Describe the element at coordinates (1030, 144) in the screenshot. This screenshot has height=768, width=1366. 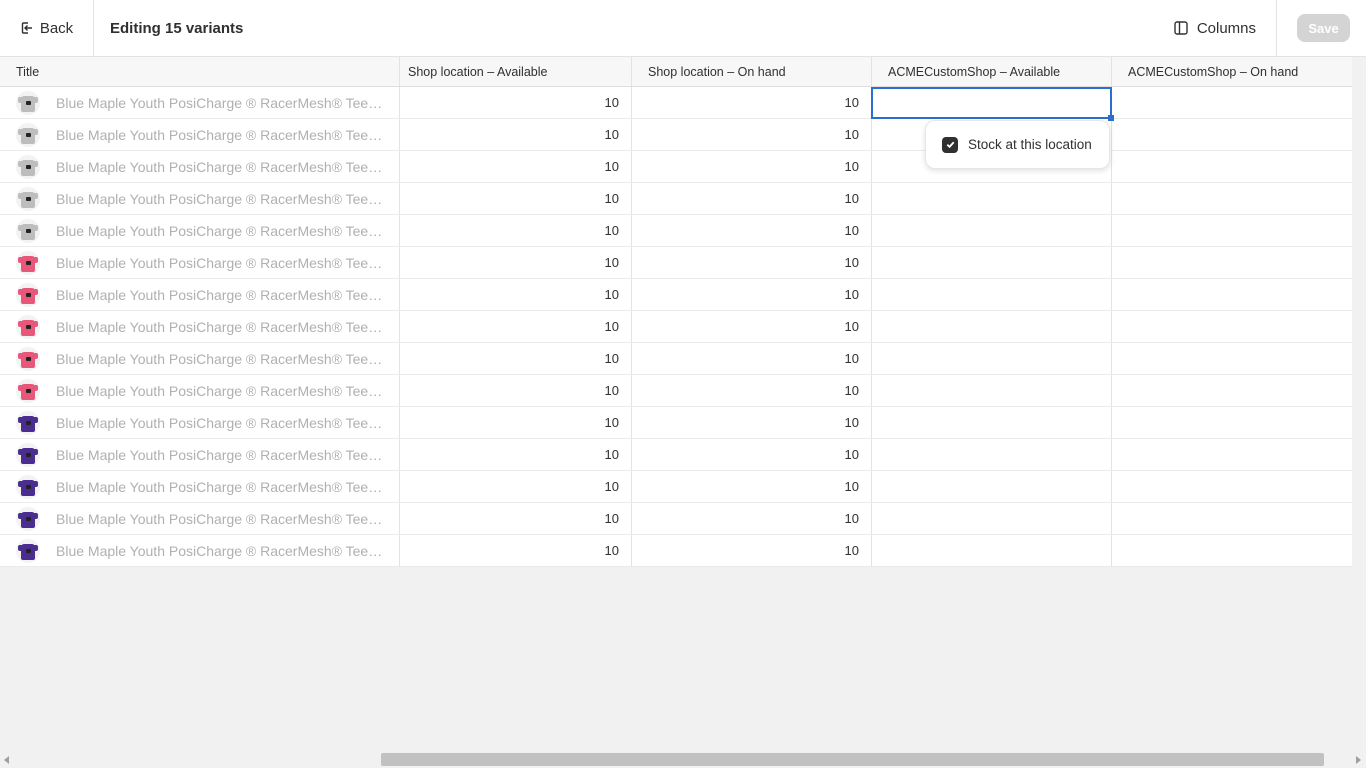
I see `stock-at-location-label: Stock at this location` at that location.